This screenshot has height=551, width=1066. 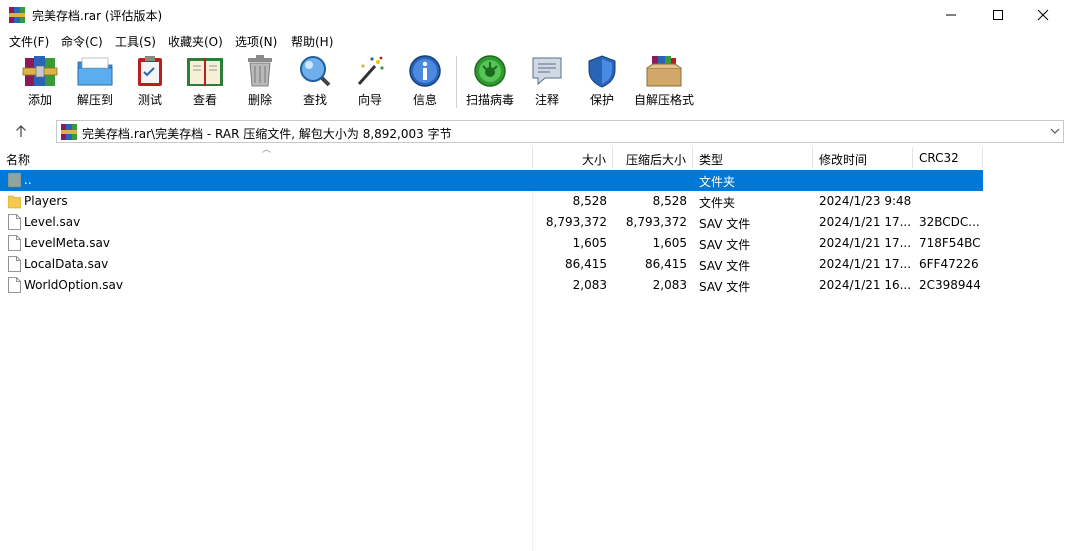 I want to click on menu-file: 文件(F), so click(x=29, y=41).